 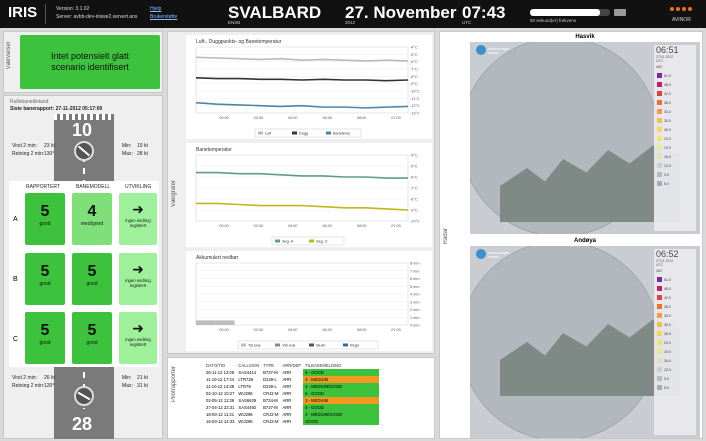 I want to click on column-reported: RAPPORTERT, so click(x=43, y=187).